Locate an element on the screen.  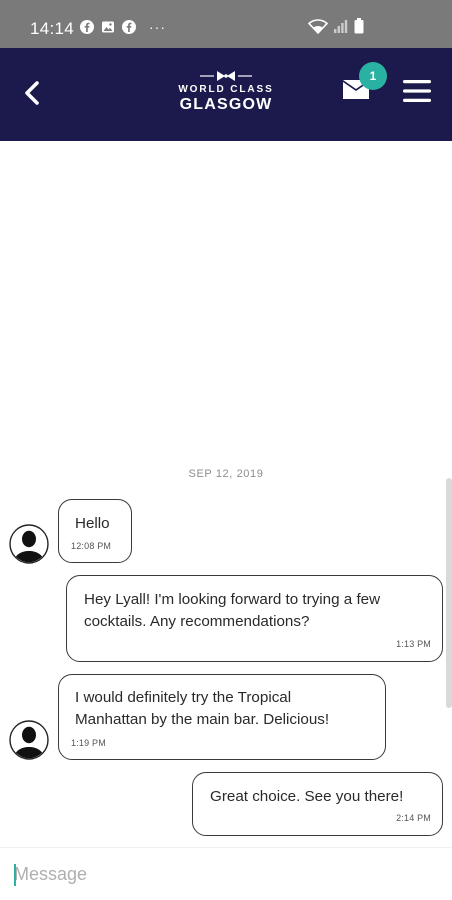
chevron-left-icon is located at coordinates (32, 93).